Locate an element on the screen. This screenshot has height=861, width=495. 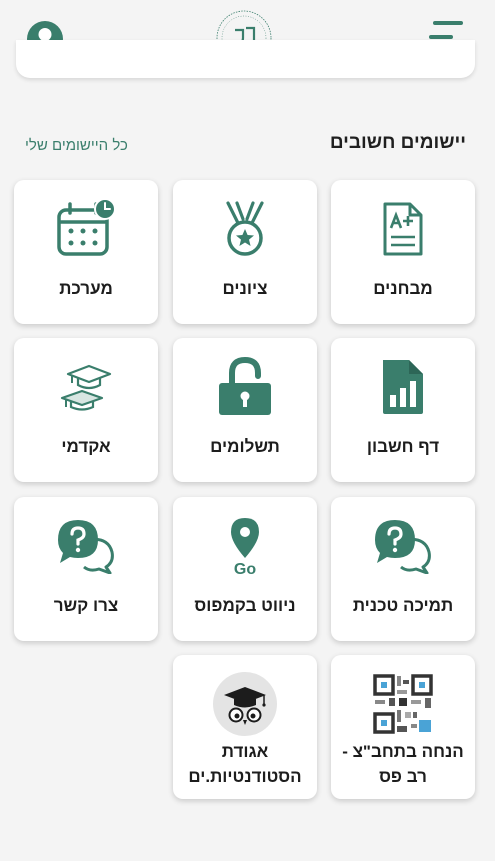
map-pin-go-icon: Go is located at coordinates (245, 546).